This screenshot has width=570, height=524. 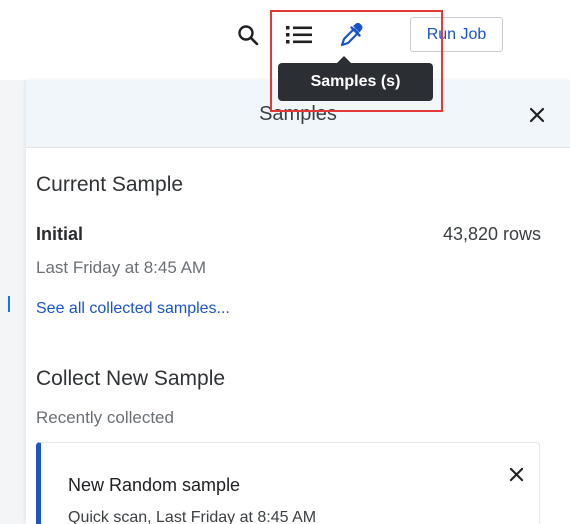 I want to click on panel-title: Samples, so click(x=298, y=114).